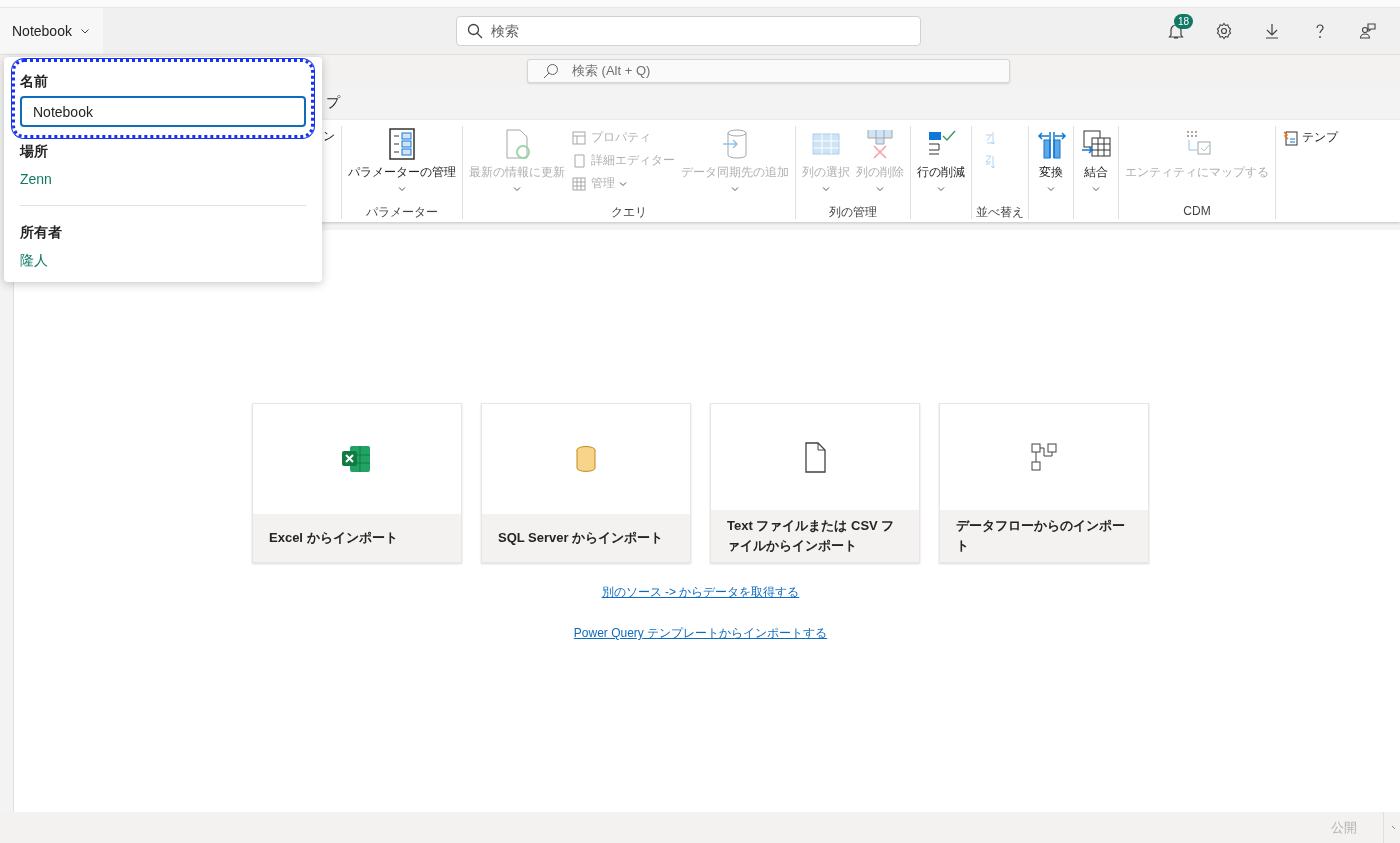 This screenshot has height=843, width=1400. Describe the element at coordinates (700, 592) in the screenshot. I see `import-link: 別のソース -> からデータを取得する` at that location.